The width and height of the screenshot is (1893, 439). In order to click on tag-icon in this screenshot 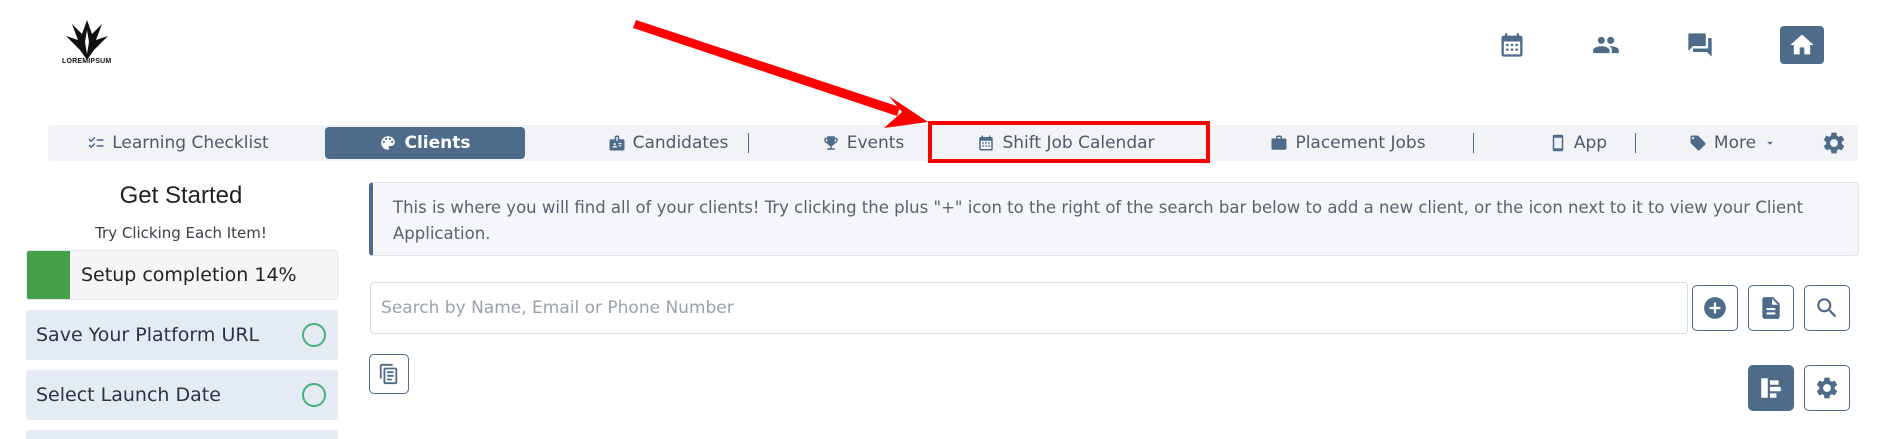, I will do `click(1698, 143)`.